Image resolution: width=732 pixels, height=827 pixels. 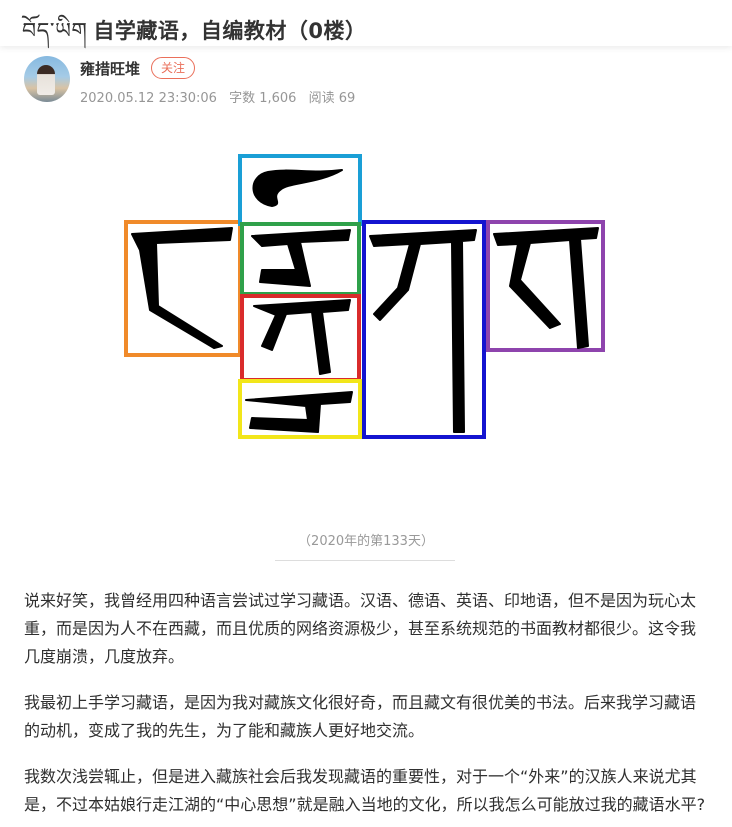 I want to click on article-header: བོད་ཡིག 自学藏语，自编教材（0楼）, so click(x=366, y=23).